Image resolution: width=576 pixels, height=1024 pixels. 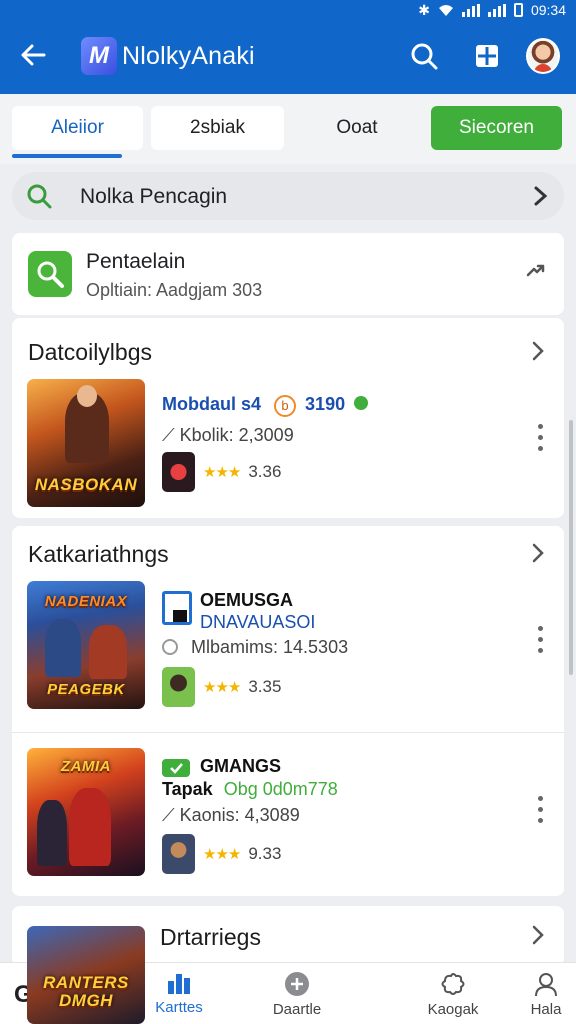 I want to click on rating-value: 9.33, so click(x=265, y=853).